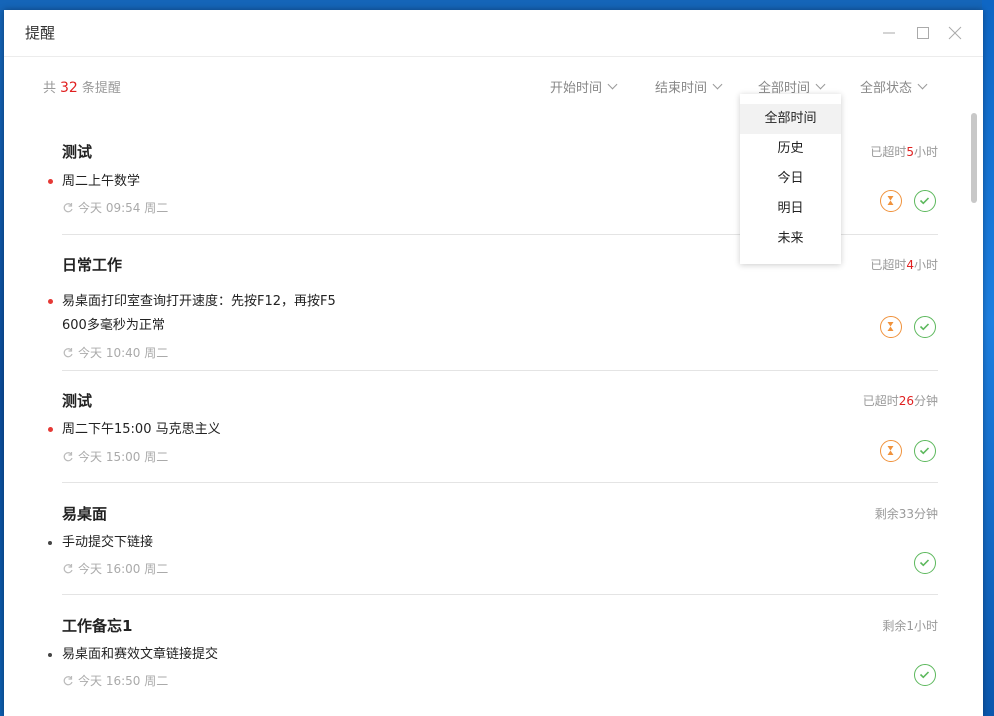  Describe the element at coordinates (906, 401) in the screenshot. I see `status-value: 26` at that location.